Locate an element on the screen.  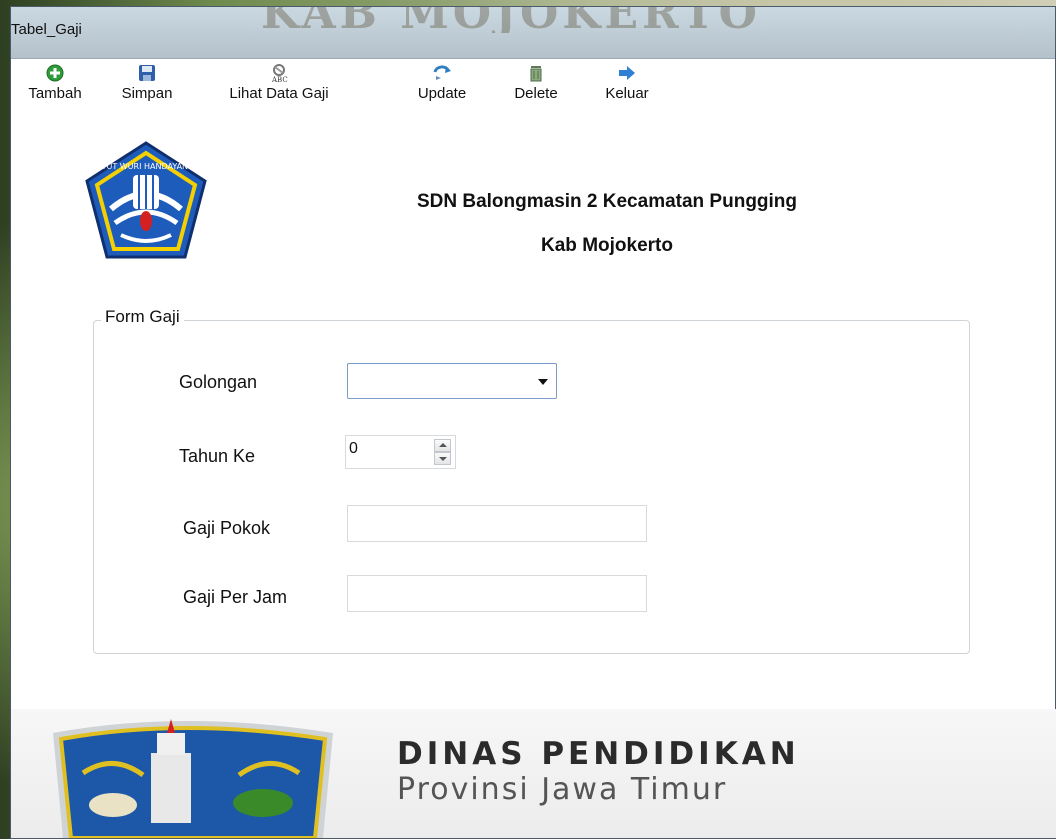
arrow-down-icon is located at coordinates (443, 459).